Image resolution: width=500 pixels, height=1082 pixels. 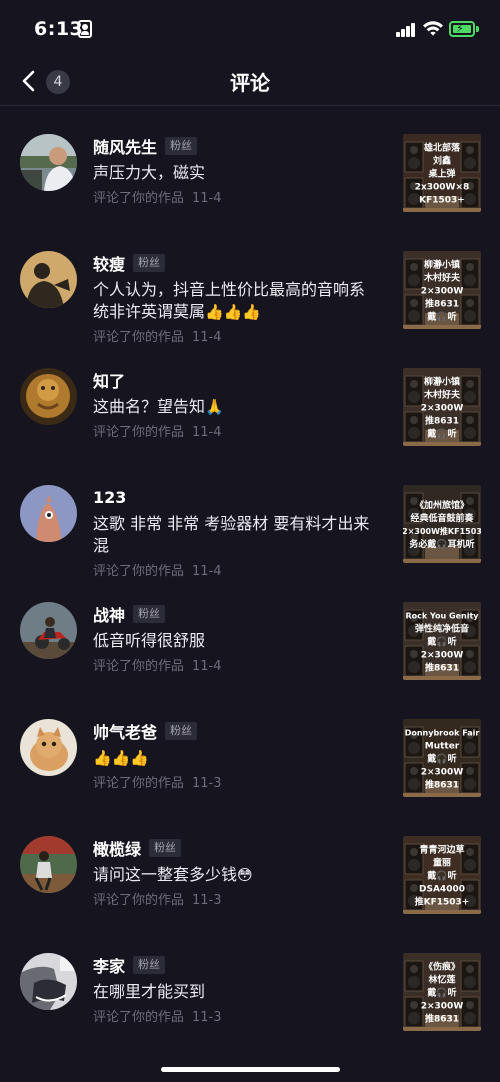 I want to click on user-name: 知了, so click(x=109, y=380).